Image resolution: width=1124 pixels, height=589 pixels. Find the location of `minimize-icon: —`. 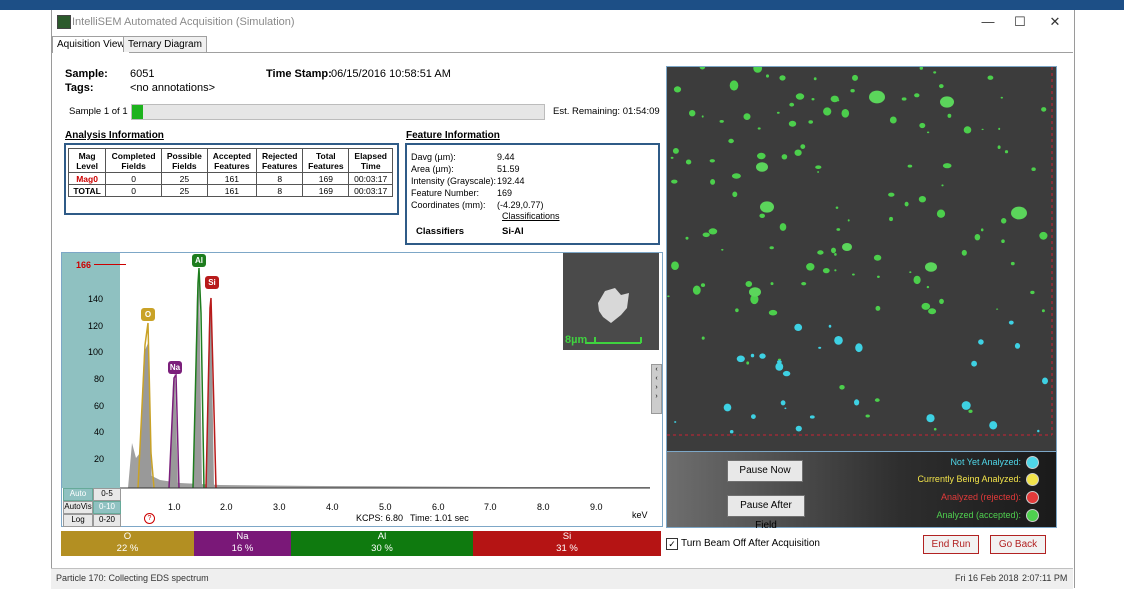

minimize-icon: — is located at coordinates (988, 22).